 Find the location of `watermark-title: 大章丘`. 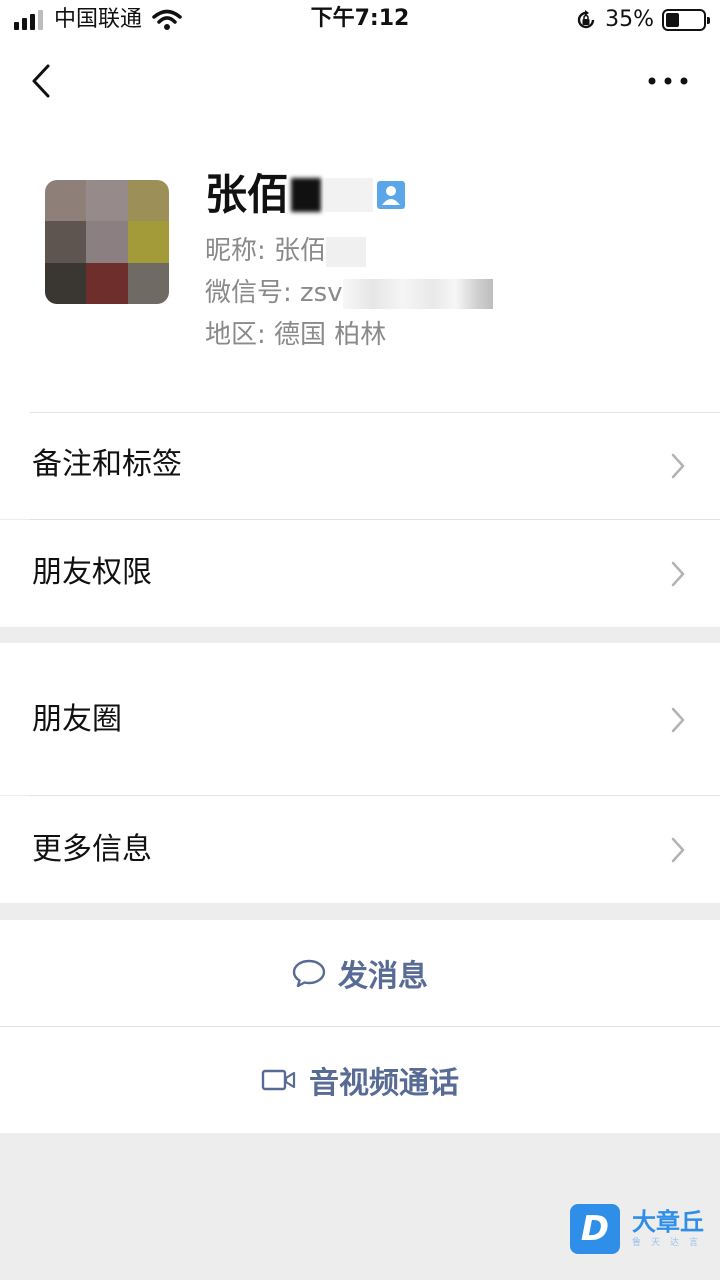

watermark-title: 大章丘 is located at coordinates (668, 1222).